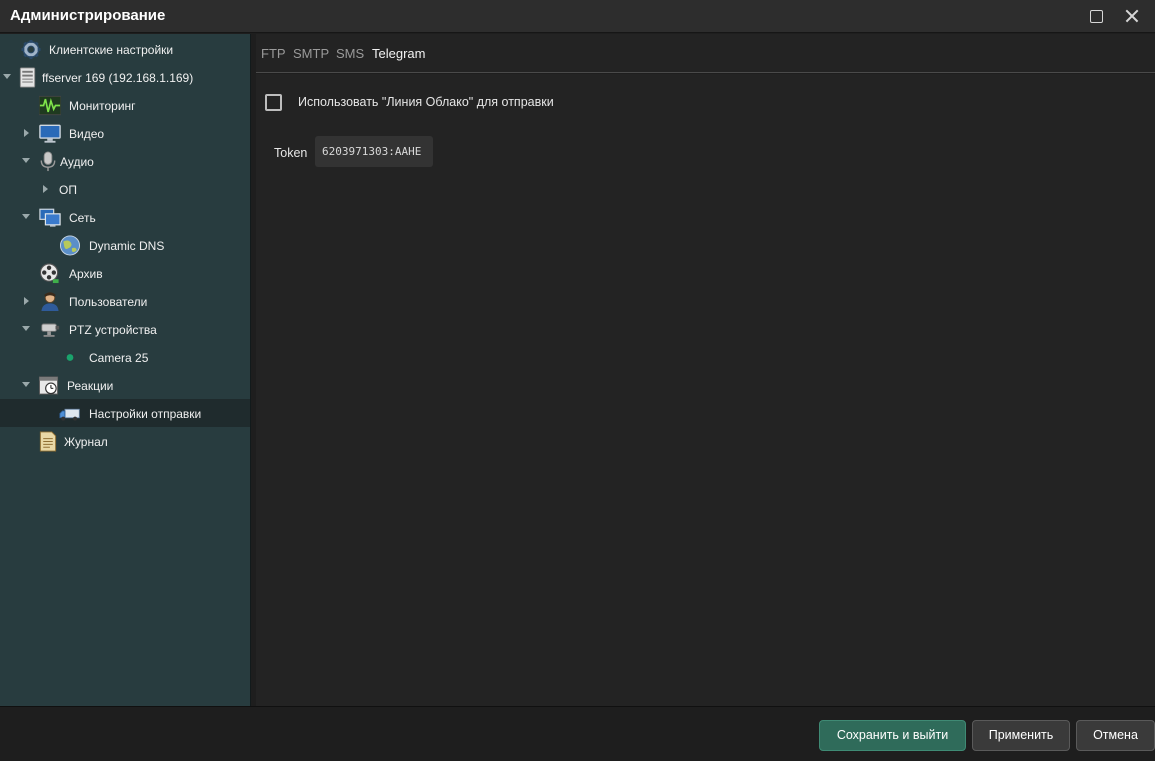 The image size is (1155, 761). What do you see at coordinates (86, 274) in the screenshot?
I see `sidebar-item-label: Архив` at bounding box center [86, 274].